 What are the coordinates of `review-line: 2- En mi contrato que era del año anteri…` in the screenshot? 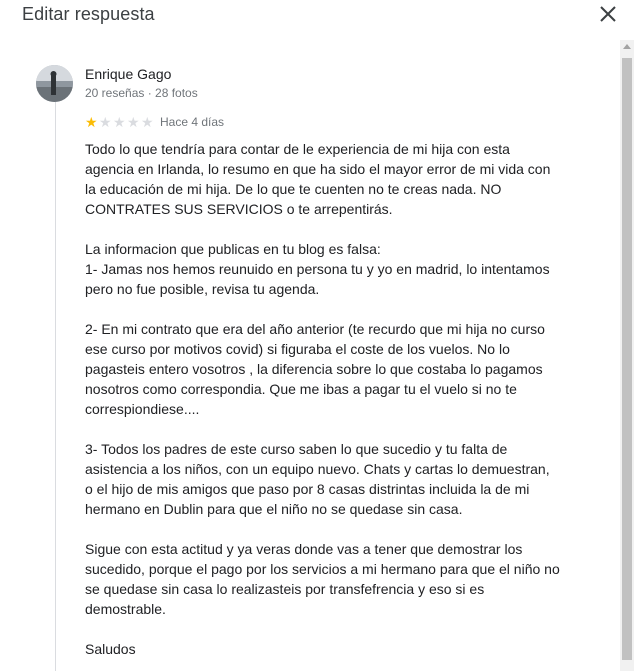 It's located at (315, 329).